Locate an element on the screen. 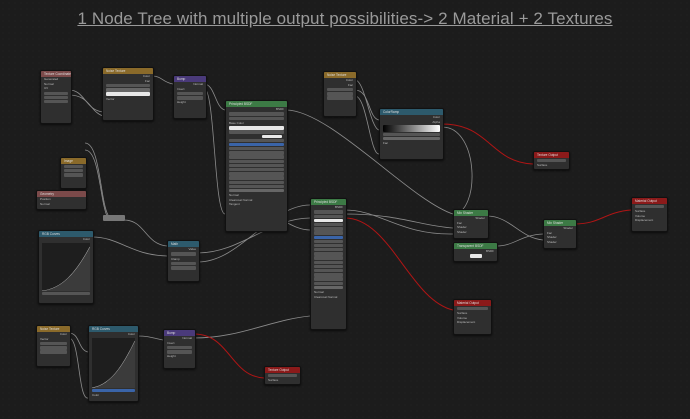  texture-coordinate-node: Texture Coordinate Generated Normal UV is located at coordinates (56, 97).